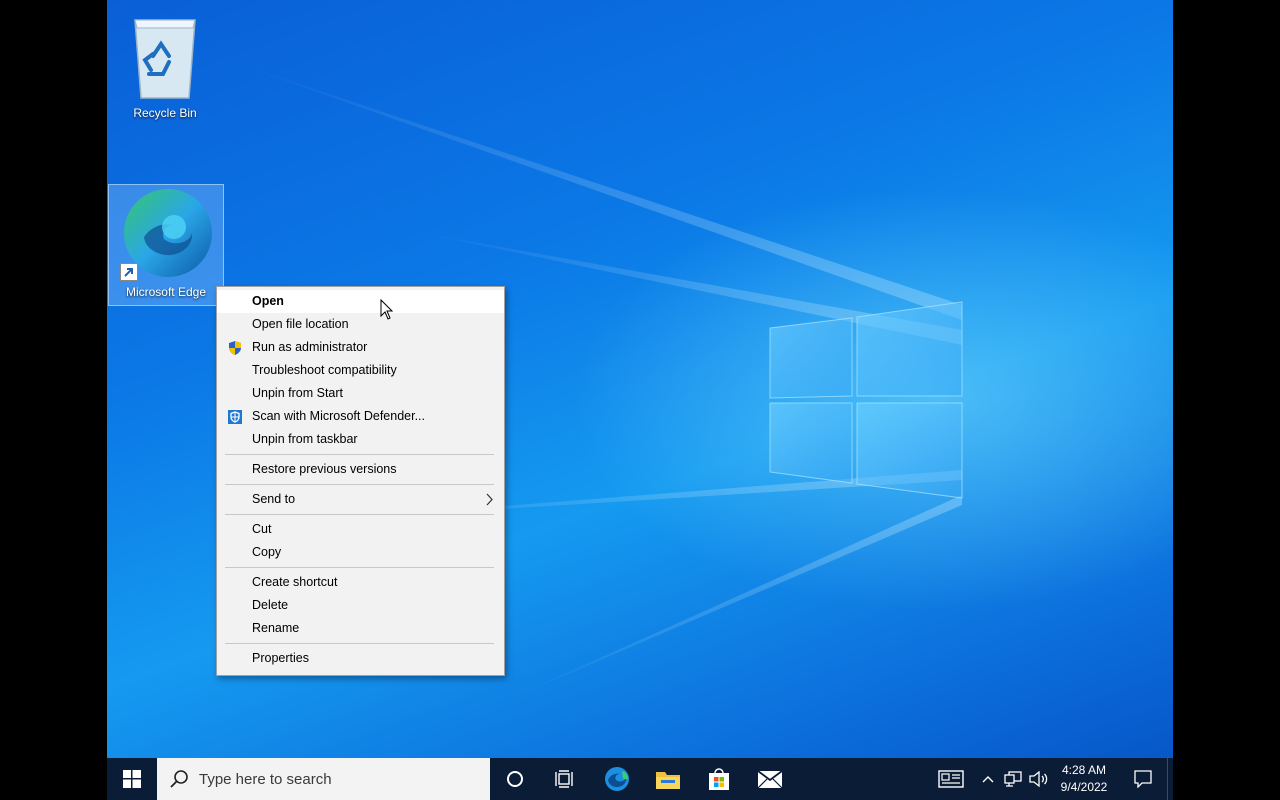  What do you see at coordinates (305, 439) in the screenshot?
I see `menu-label: Unpin from taskbar` at bounding box center [305, 439].